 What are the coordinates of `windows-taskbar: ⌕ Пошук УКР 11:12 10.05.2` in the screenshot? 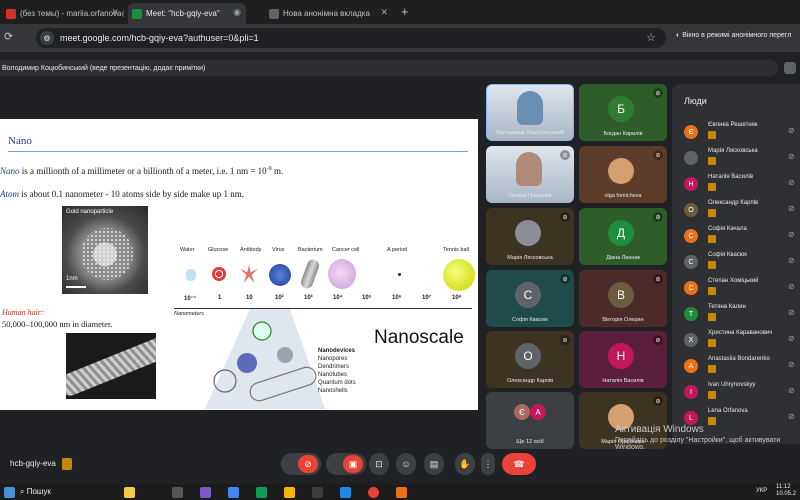 It's located at (400, 492).